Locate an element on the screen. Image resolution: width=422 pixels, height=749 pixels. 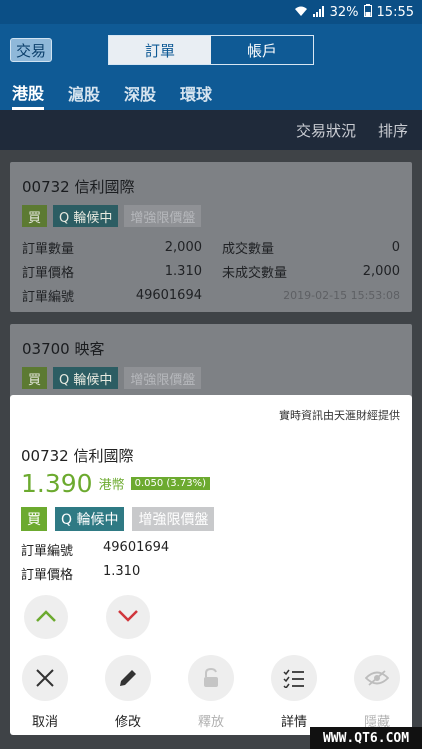
tab-global: 環球 is located at coordinates (196, 93).